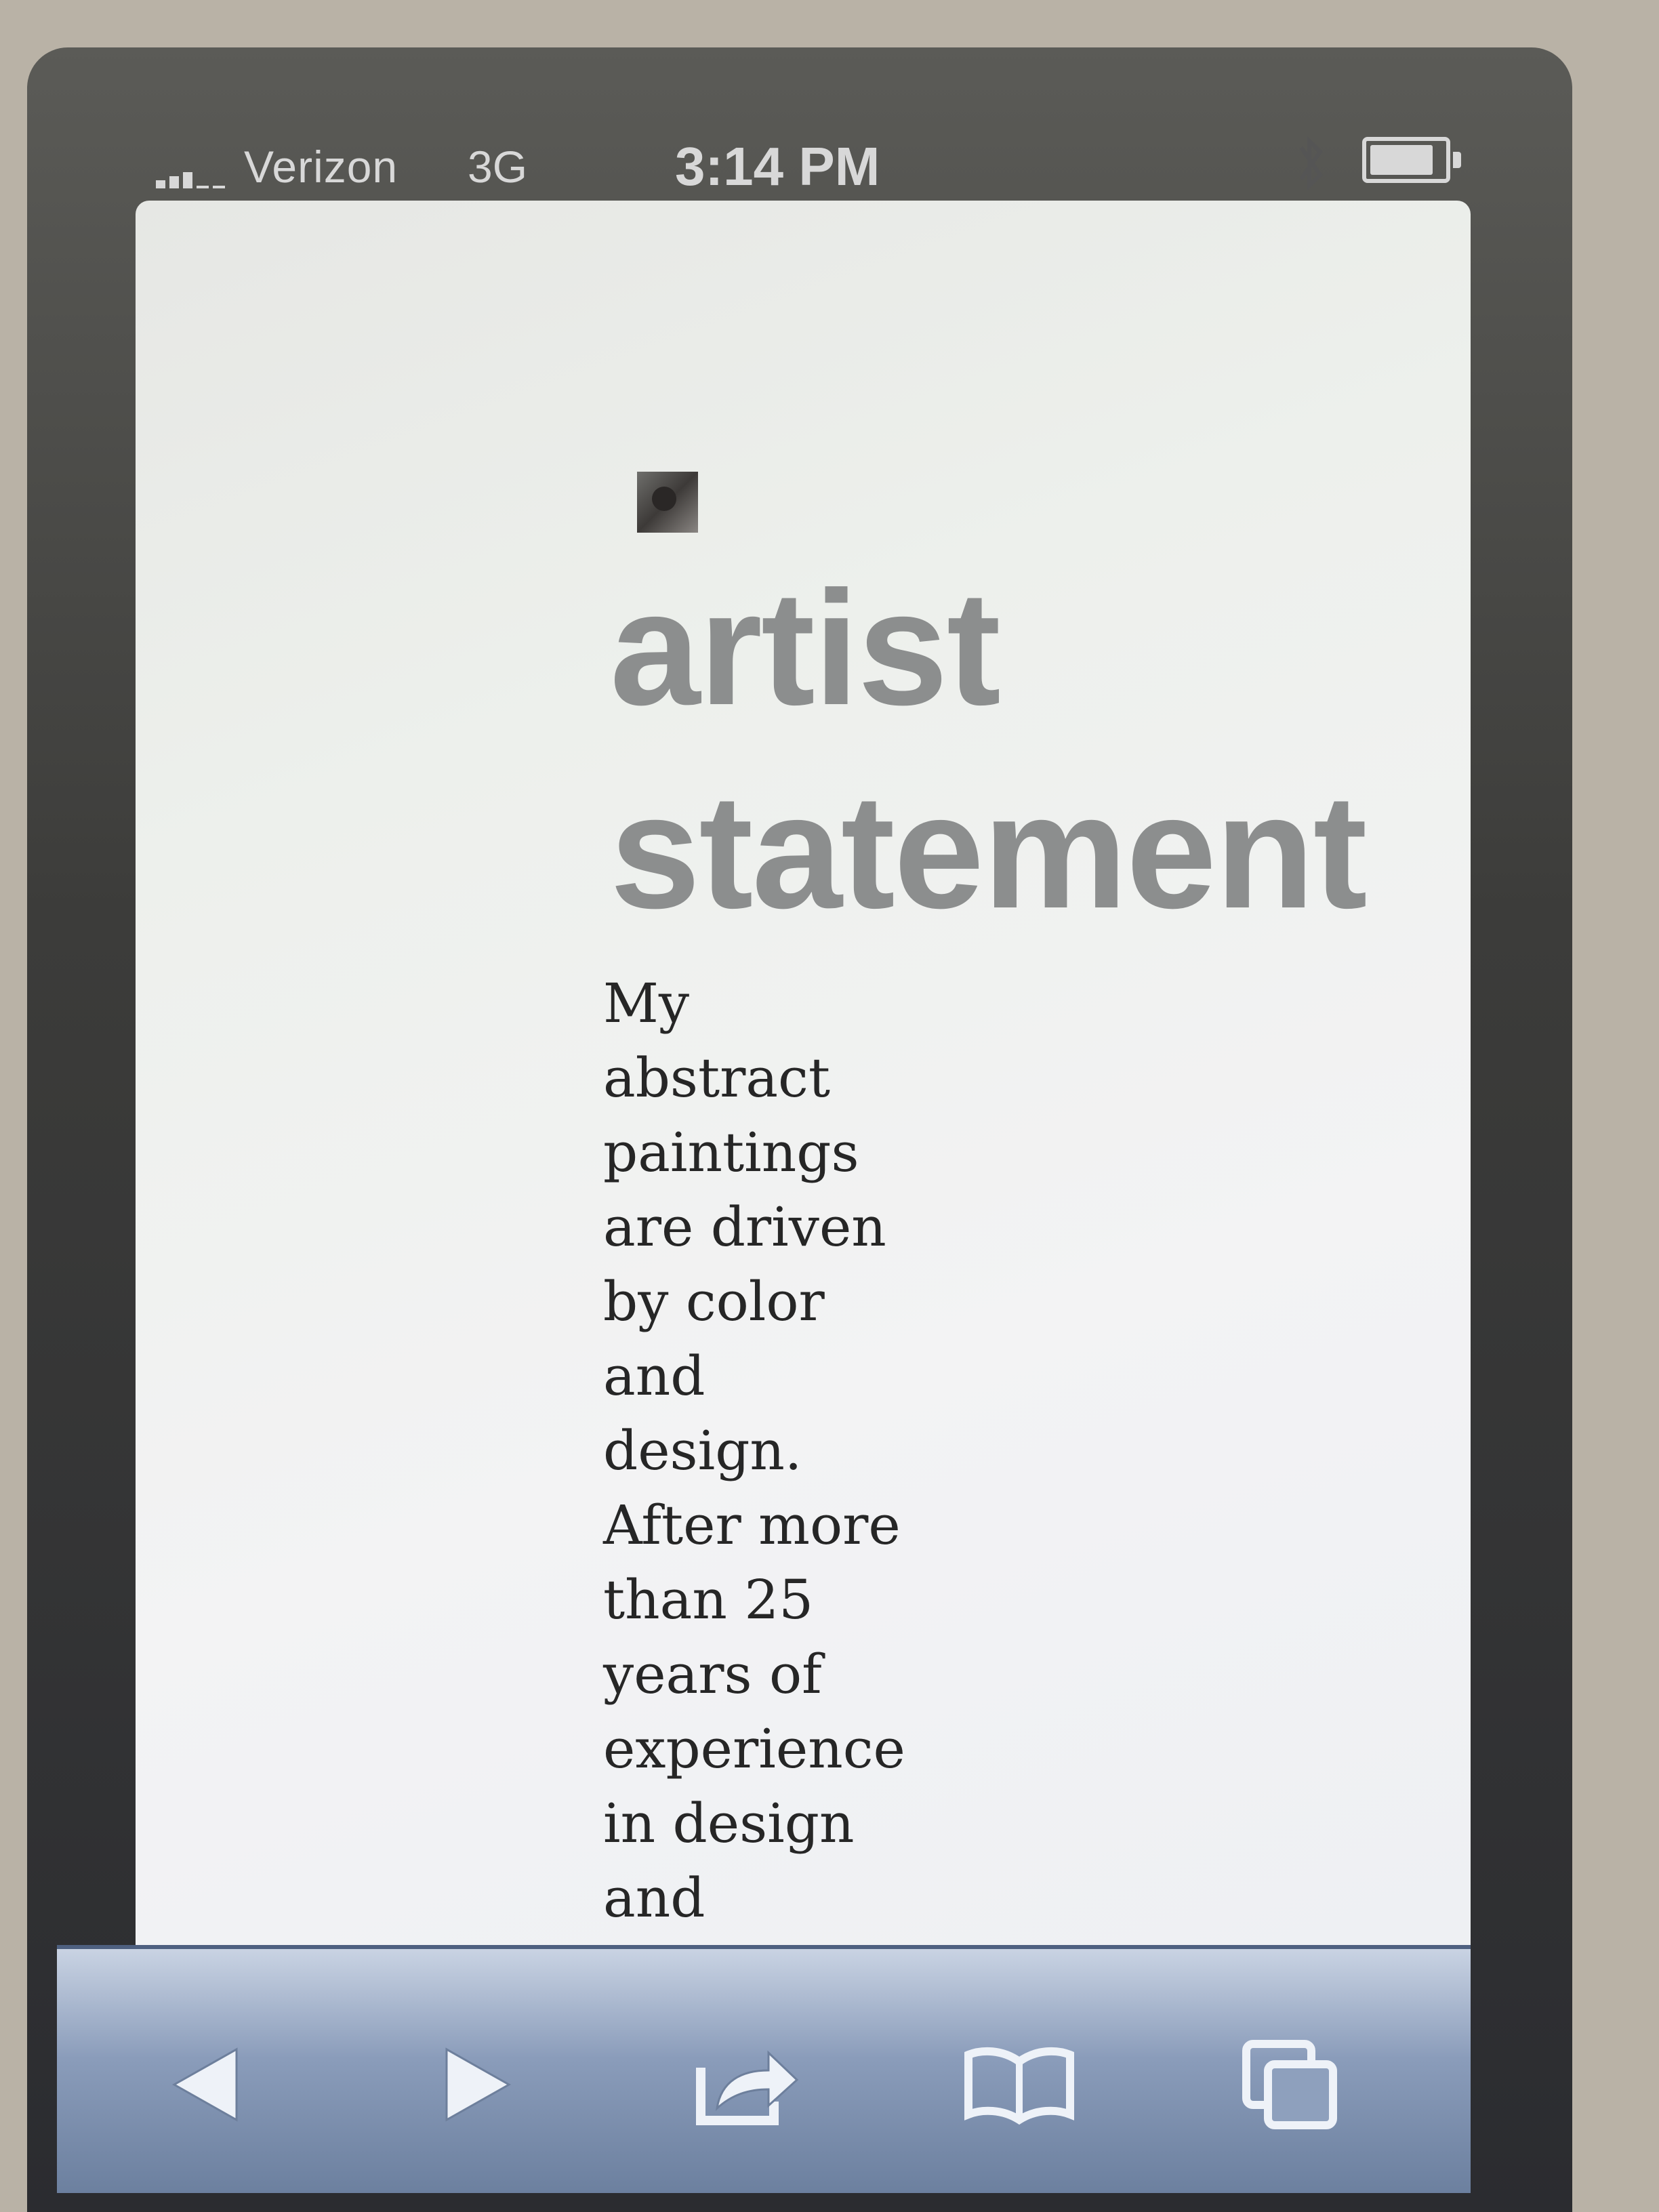 The height and width of the screenshot is (2212, 1659). What do you see at coordinates (989, 750) in the screenshot?
I see `page-title: artist statement` at bounding box center [989, 750].